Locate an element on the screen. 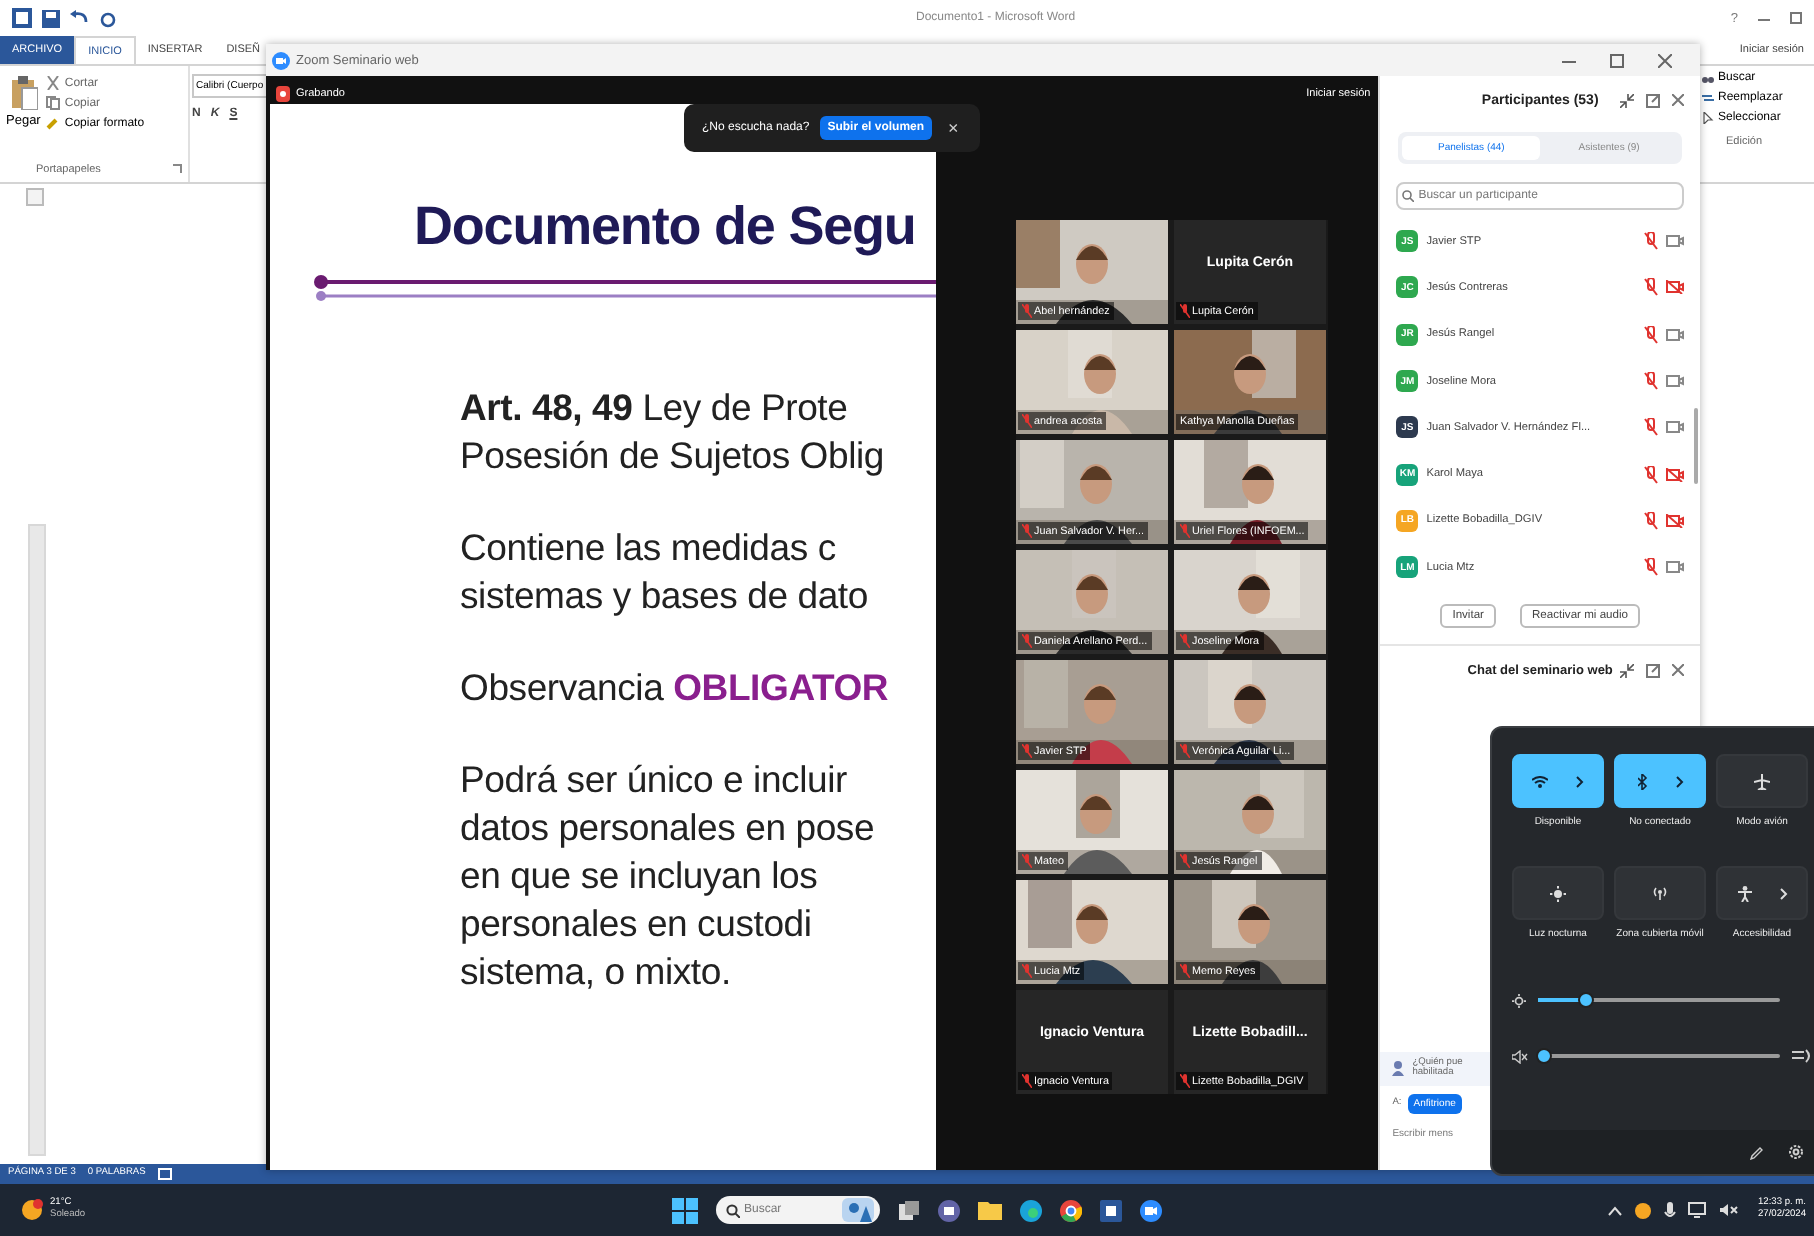 The width and height of the screenshot is (1814, 1236). slide-text: Observancia OBLIGATOR is located at coordinates (674, 688).